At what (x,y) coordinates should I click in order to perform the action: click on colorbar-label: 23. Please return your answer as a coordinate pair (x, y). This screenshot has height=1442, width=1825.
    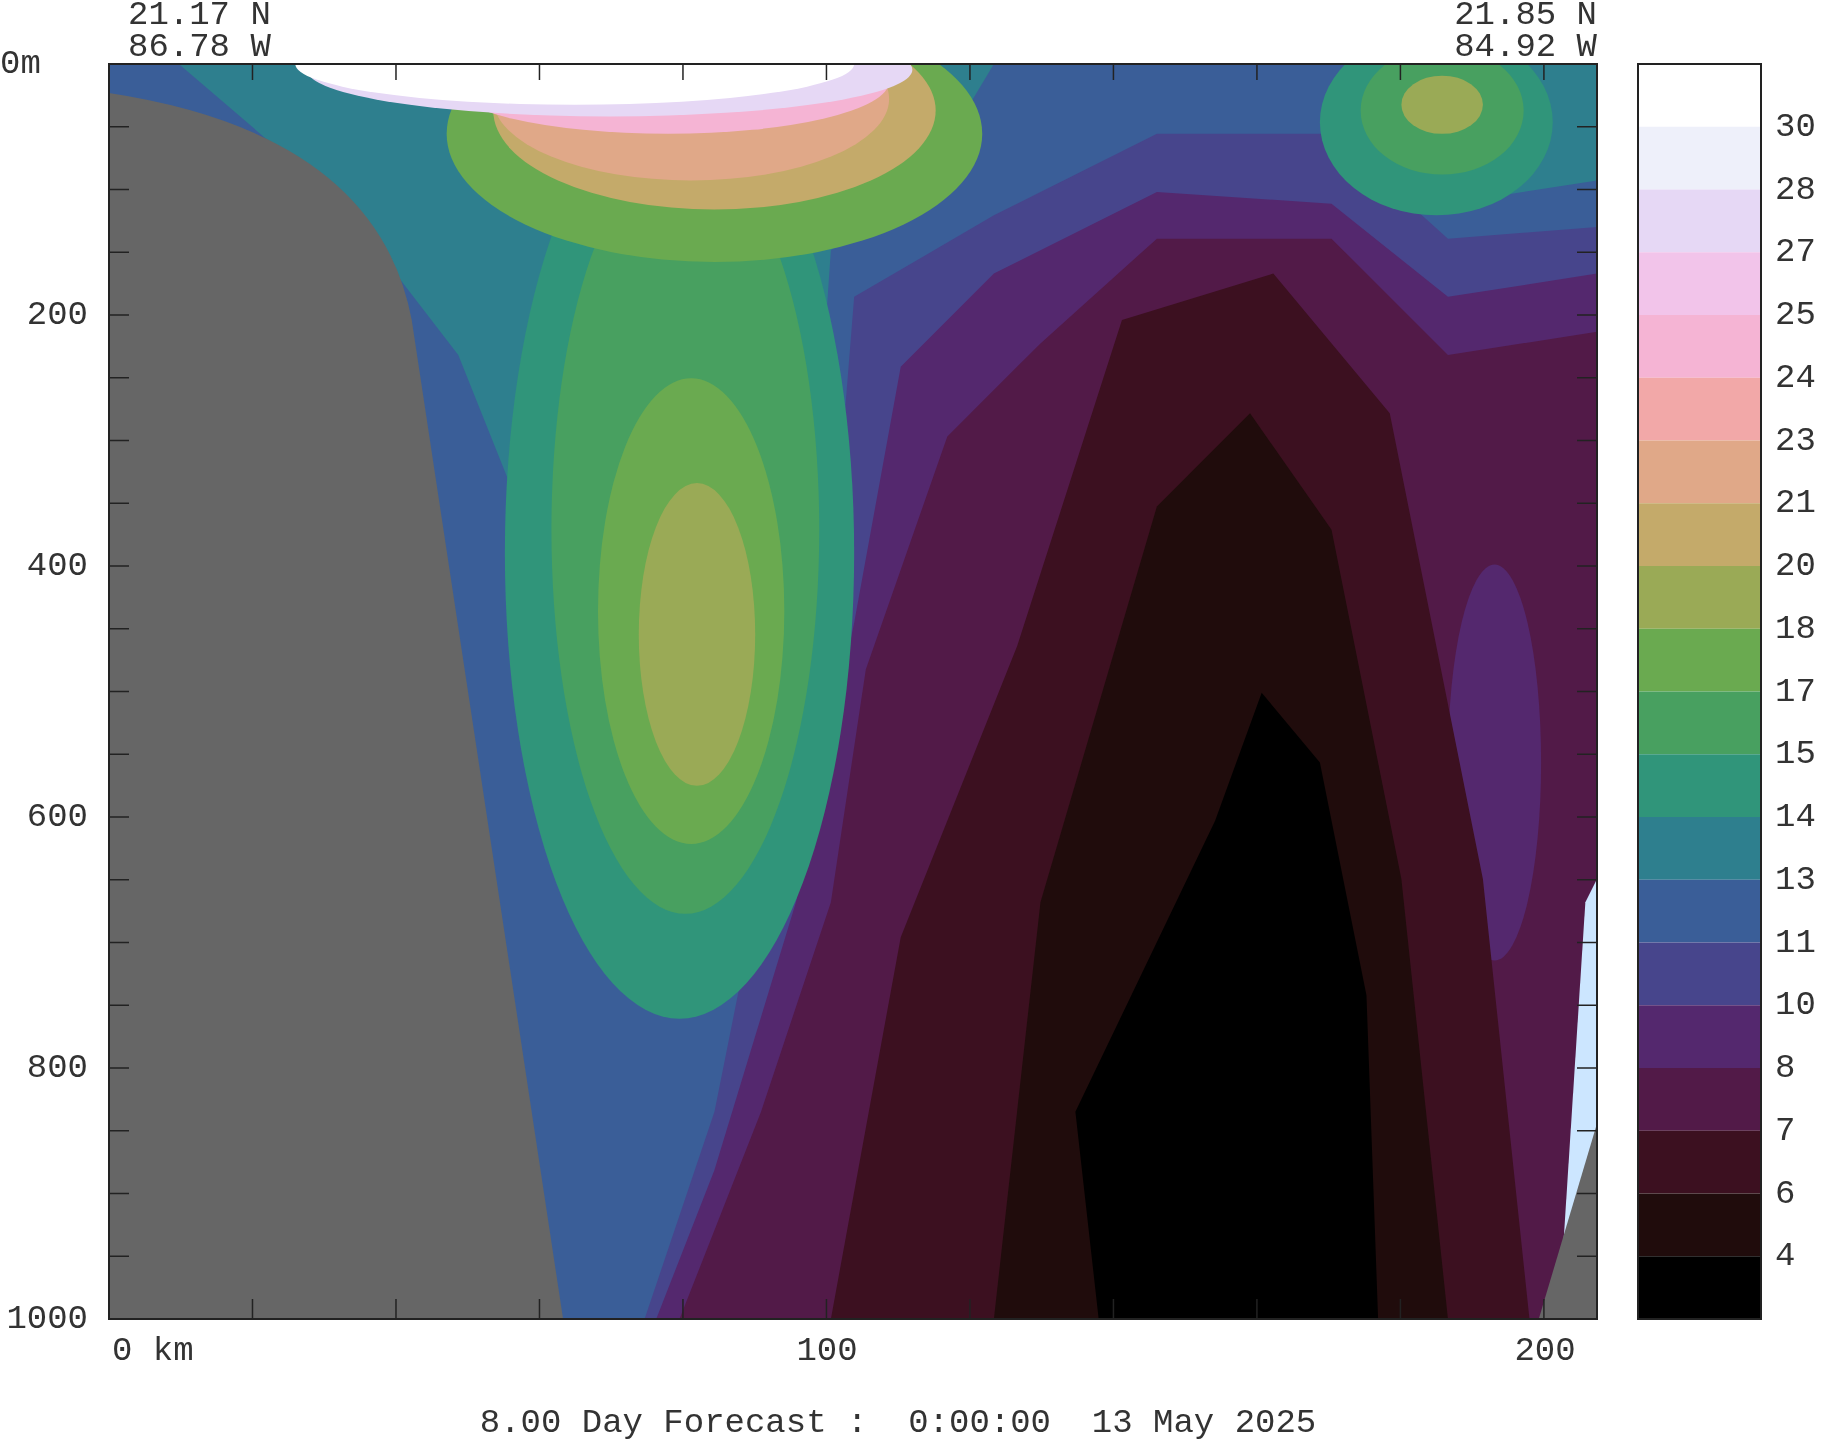
    Looking at the image, I should click on (1795, 440).